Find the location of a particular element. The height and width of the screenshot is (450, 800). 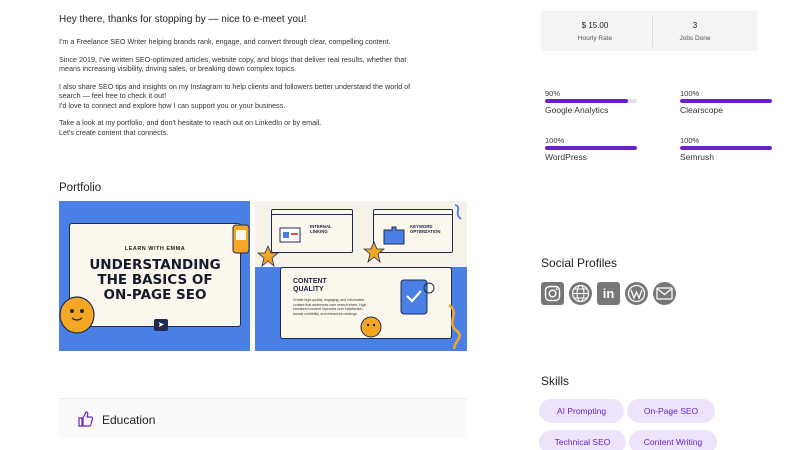

headline-line: UNDERSTANDING is located at coordinates (155, 265).